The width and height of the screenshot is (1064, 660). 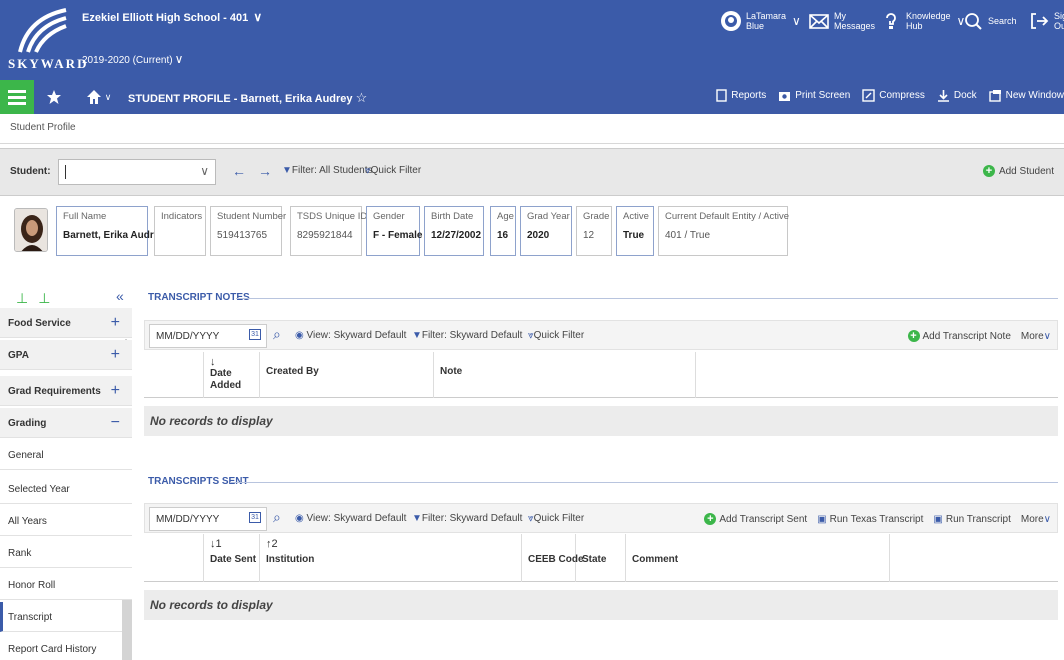 I want to click on notes-empty-message: No records to display, so click(x=601, y=421).